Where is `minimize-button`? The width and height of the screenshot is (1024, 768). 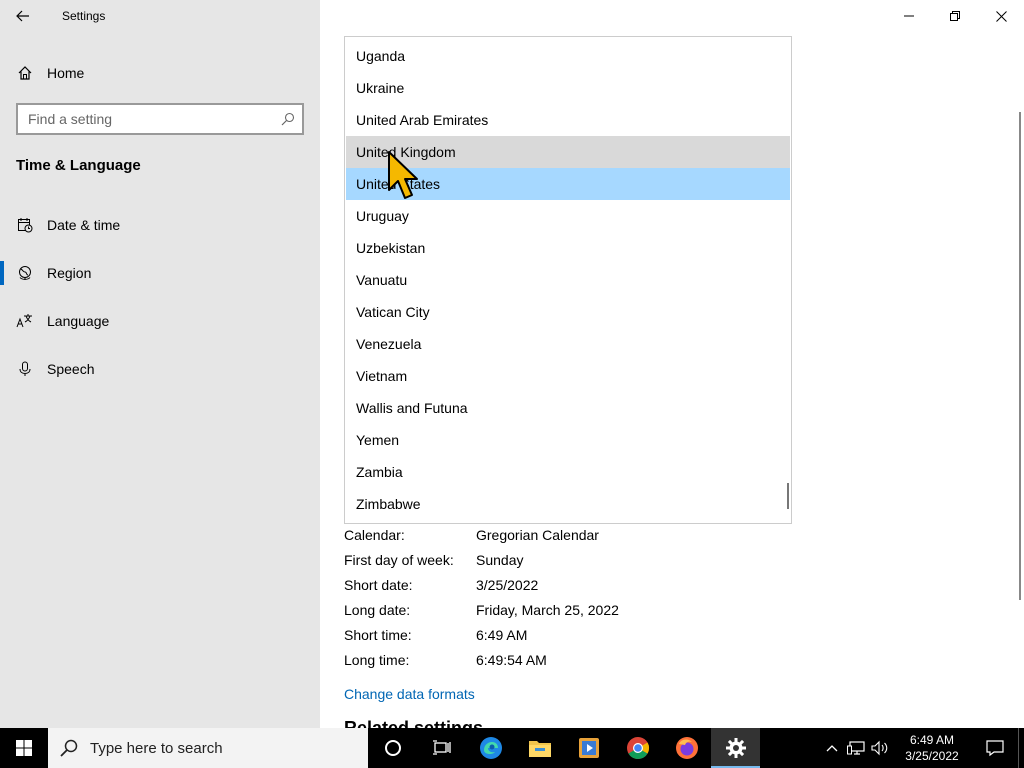 minimize-button is located at coordinates (909, 16).